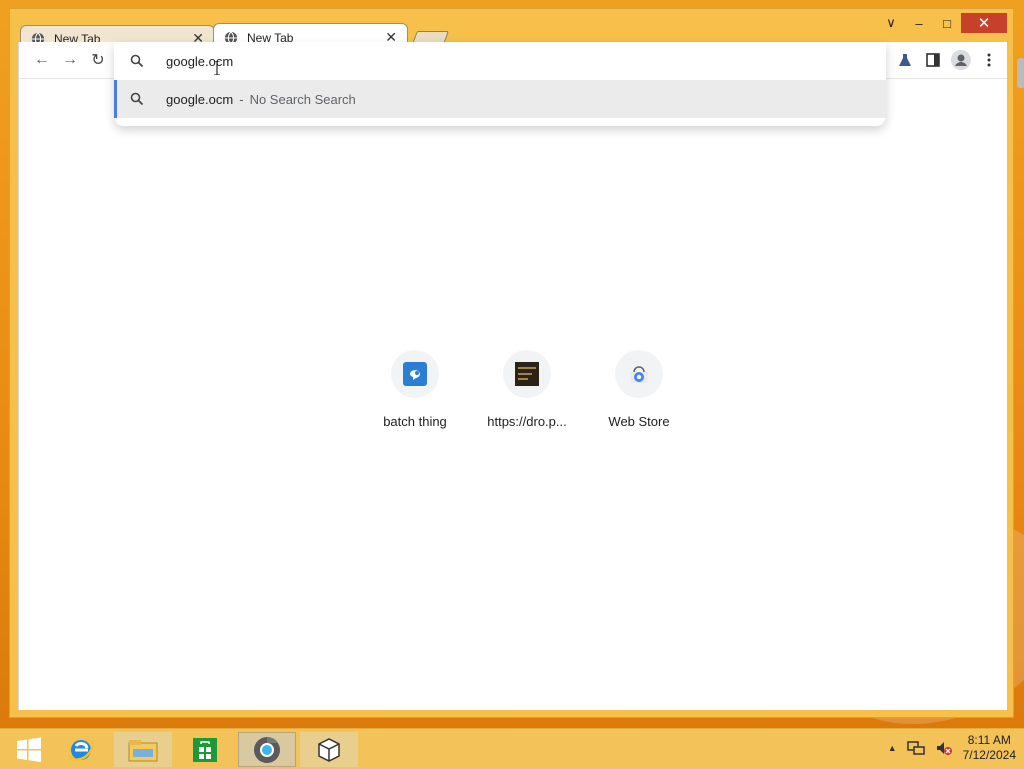 This screenshot has width=1024, height=769. I want to click on shortcut-tiles: batch thing https://dro.p... Web Store, so click(527, 389).